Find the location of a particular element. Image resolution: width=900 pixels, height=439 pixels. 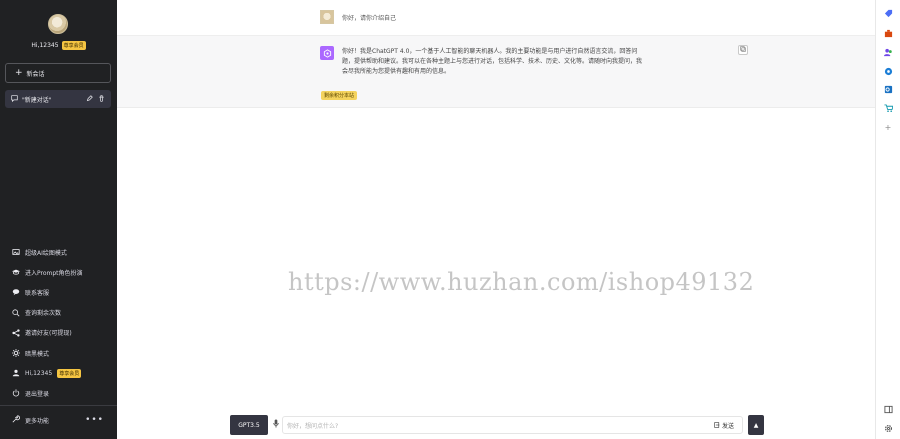

credits-tag: 剩余积分本站 is located at coordinates (339, 95).